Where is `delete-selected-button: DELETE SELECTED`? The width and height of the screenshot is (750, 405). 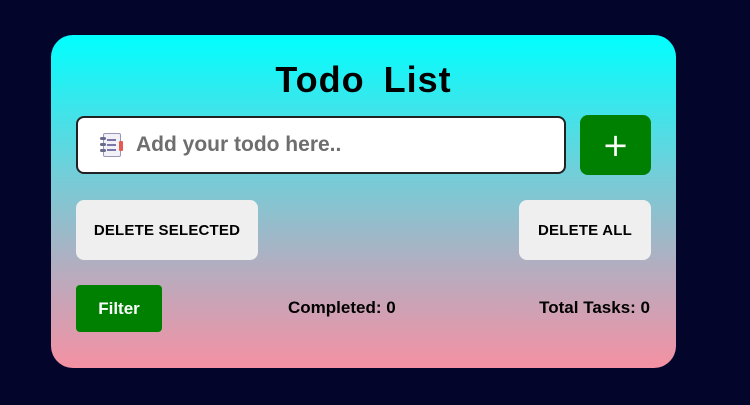
delete-selected-button: DELETE SELECTED is located at coordinates (167, 230).